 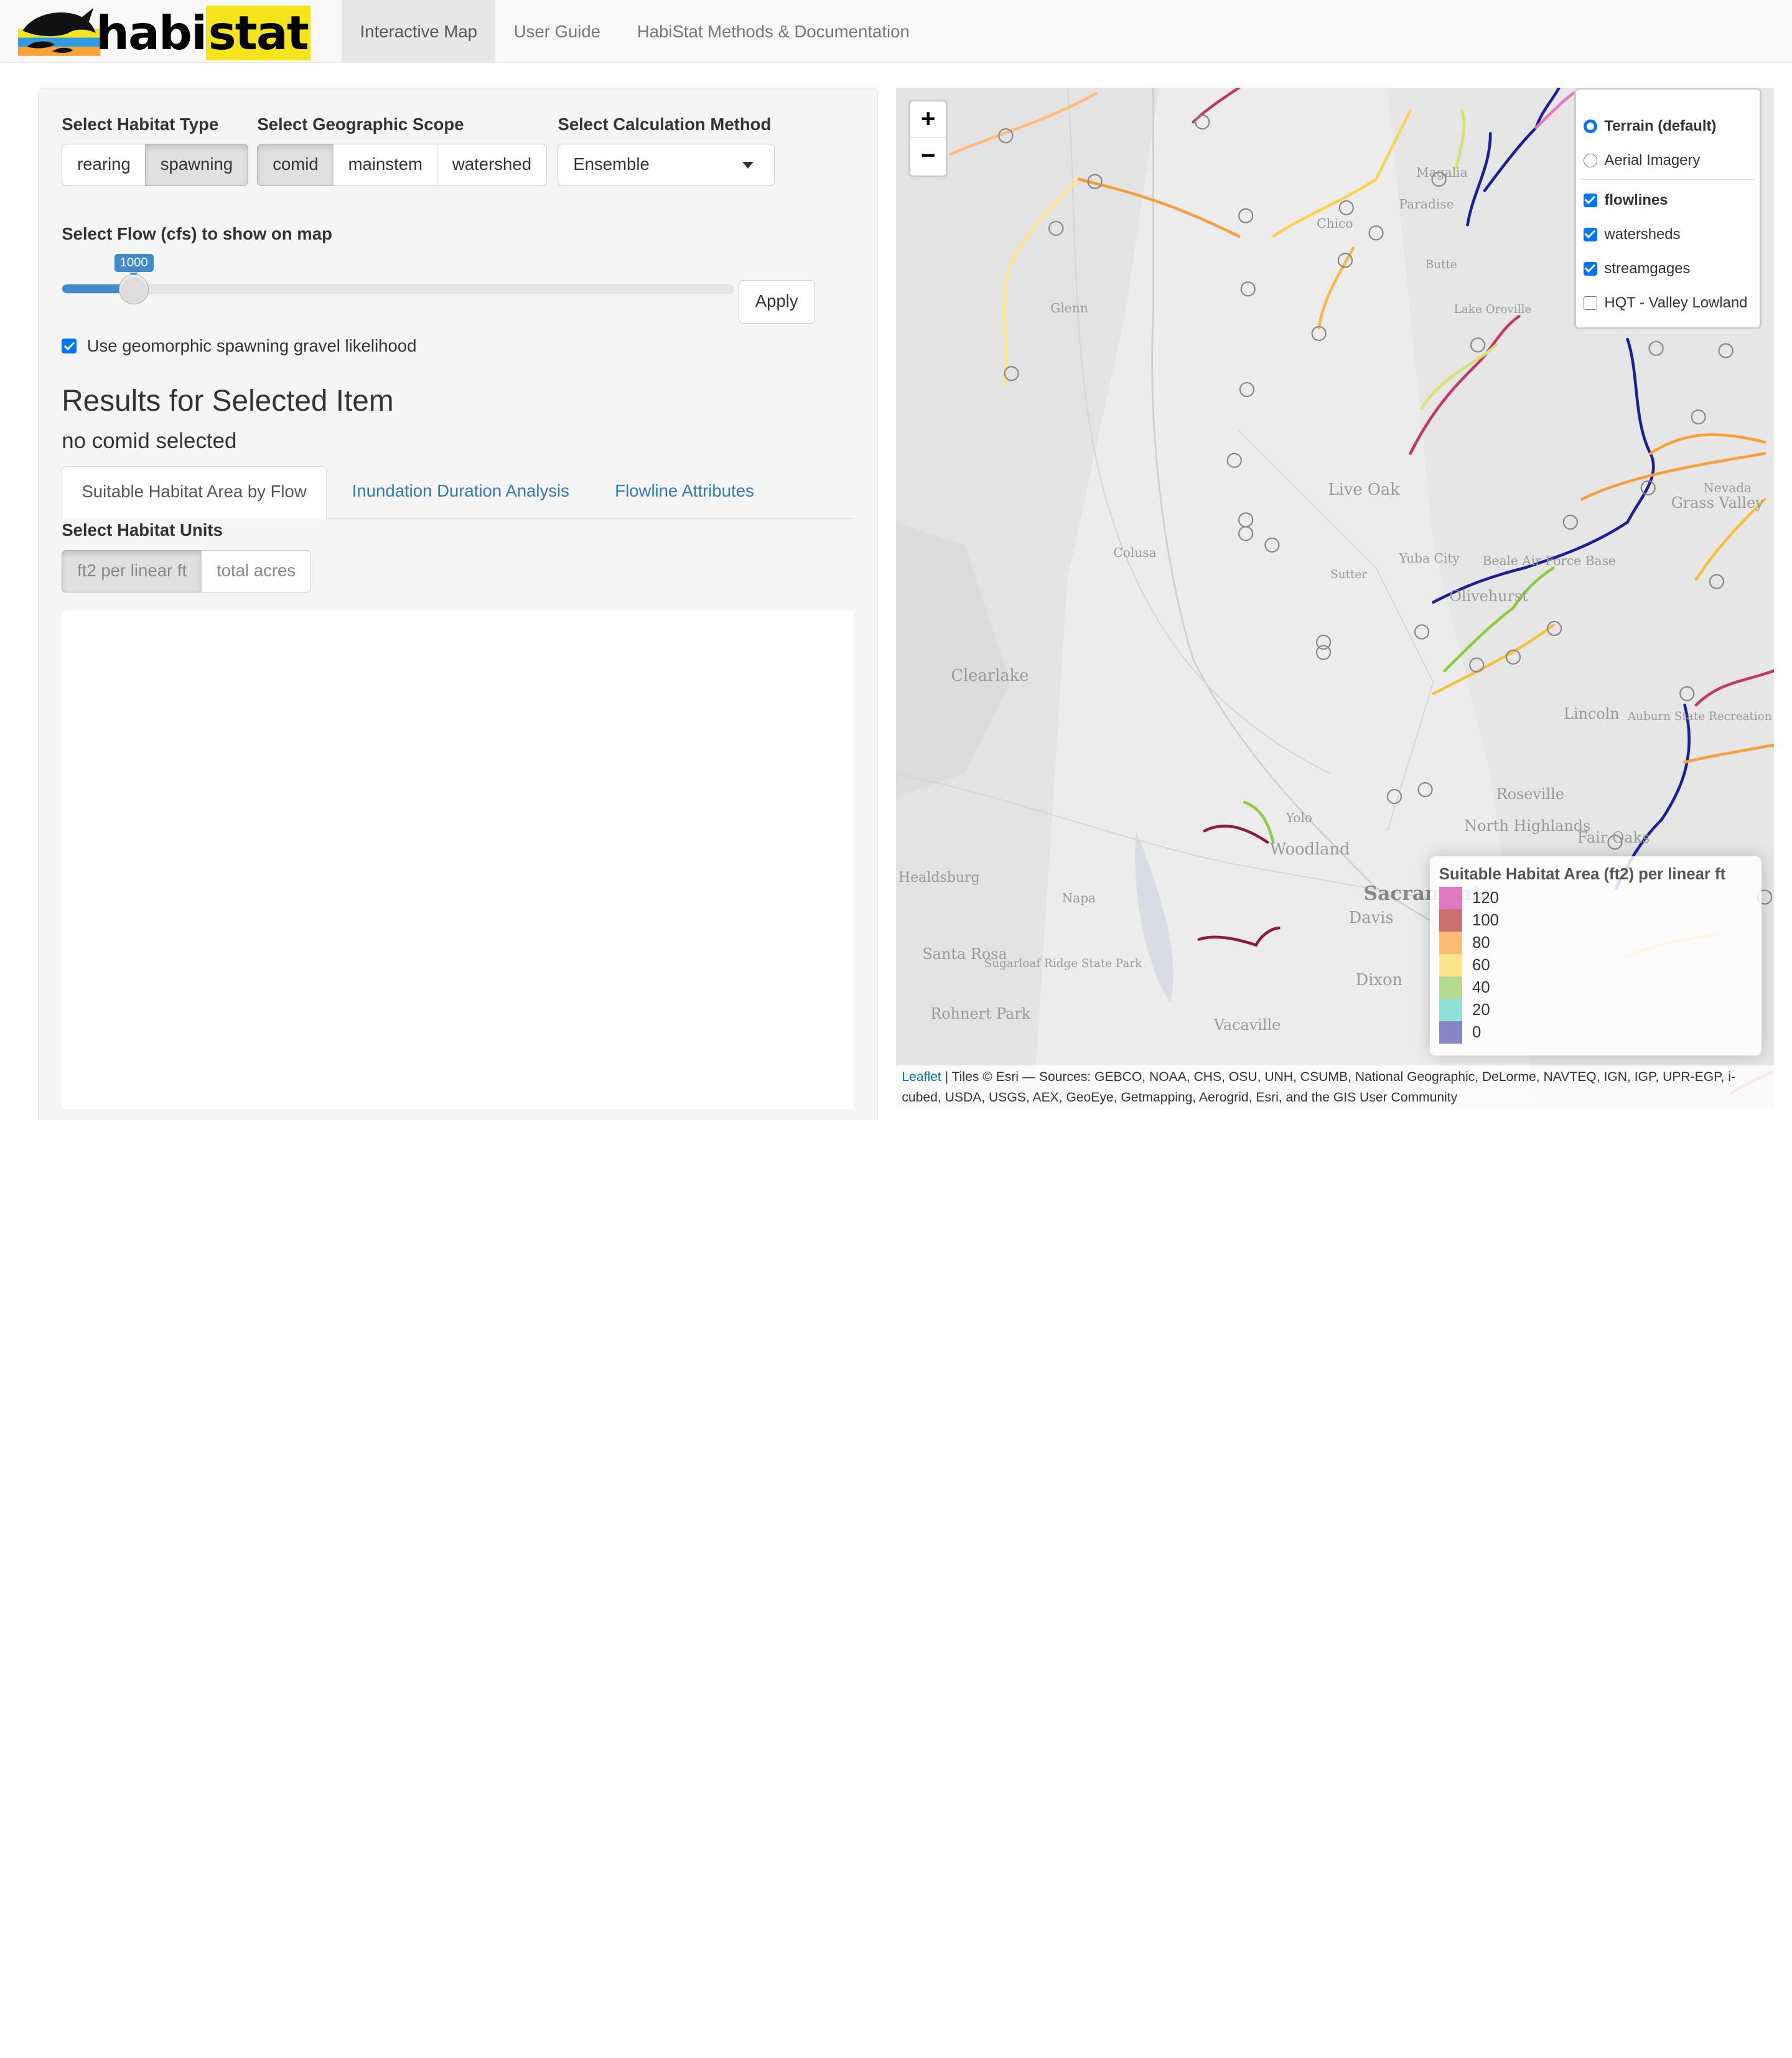 What do you see at coordinates (1481, 965) in the screenshot?
I see `legend-label: 60` at bounding box center [1481, 965].